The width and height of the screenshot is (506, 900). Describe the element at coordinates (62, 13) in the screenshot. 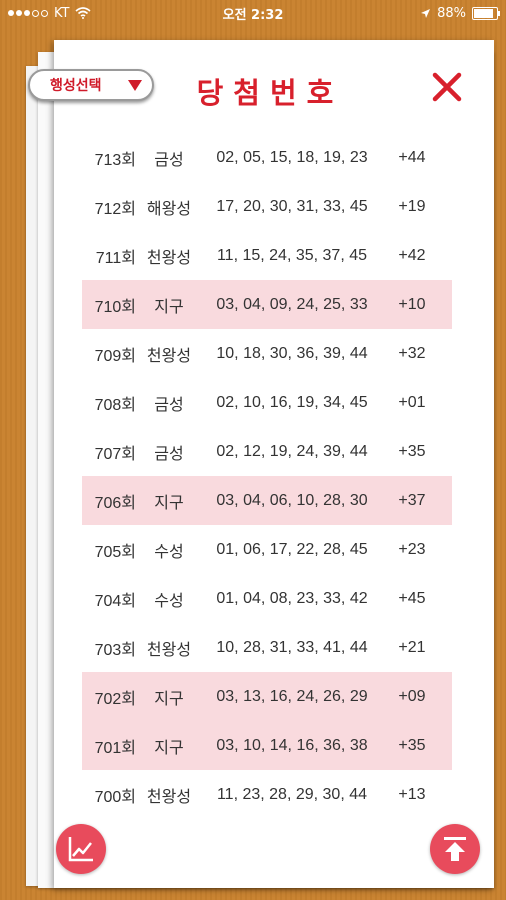

I see `carrier-label: KT` at that location.